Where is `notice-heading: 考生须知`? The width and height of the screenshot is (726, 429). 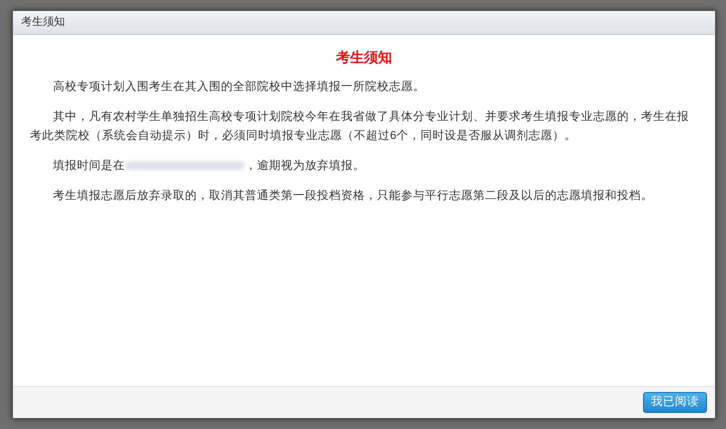
notice-heading: 考生须知 is located at coordinates (364, 57).